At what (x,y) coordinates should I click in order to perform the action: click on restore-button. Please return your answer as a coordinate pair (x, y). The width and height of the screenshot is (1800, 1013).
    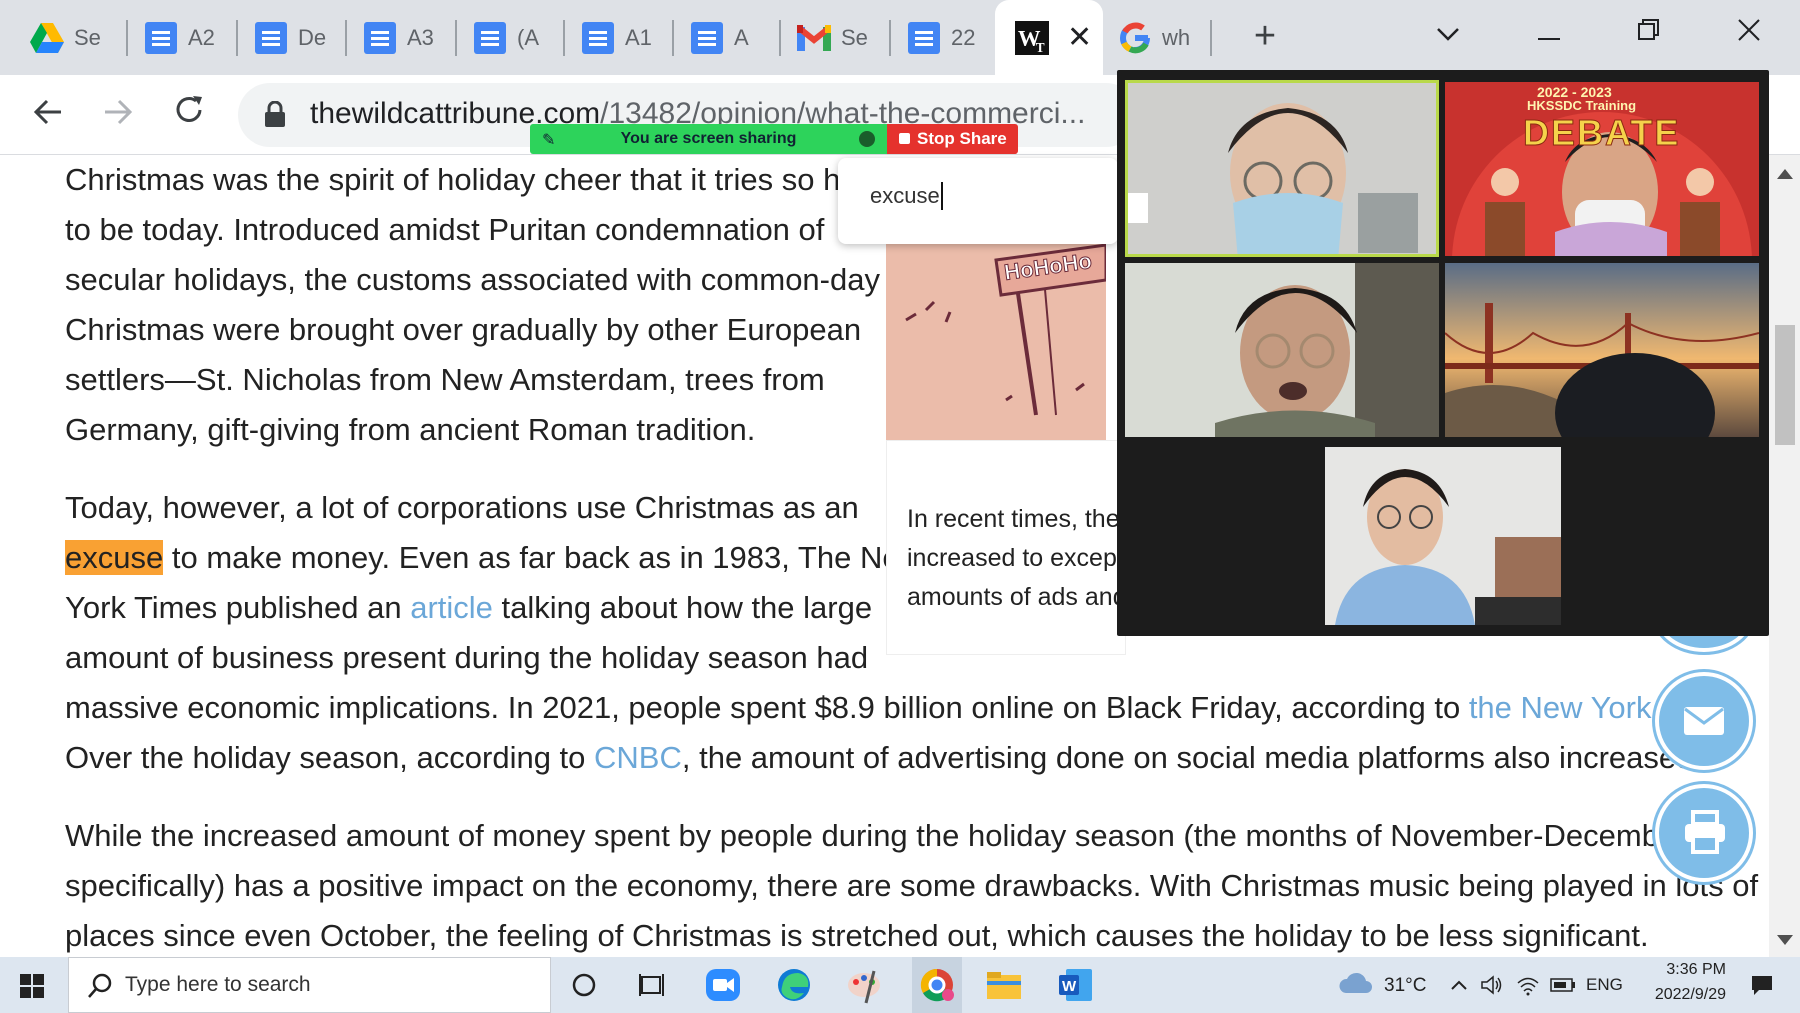
    Looking at the image, I should click on (1649, 32).